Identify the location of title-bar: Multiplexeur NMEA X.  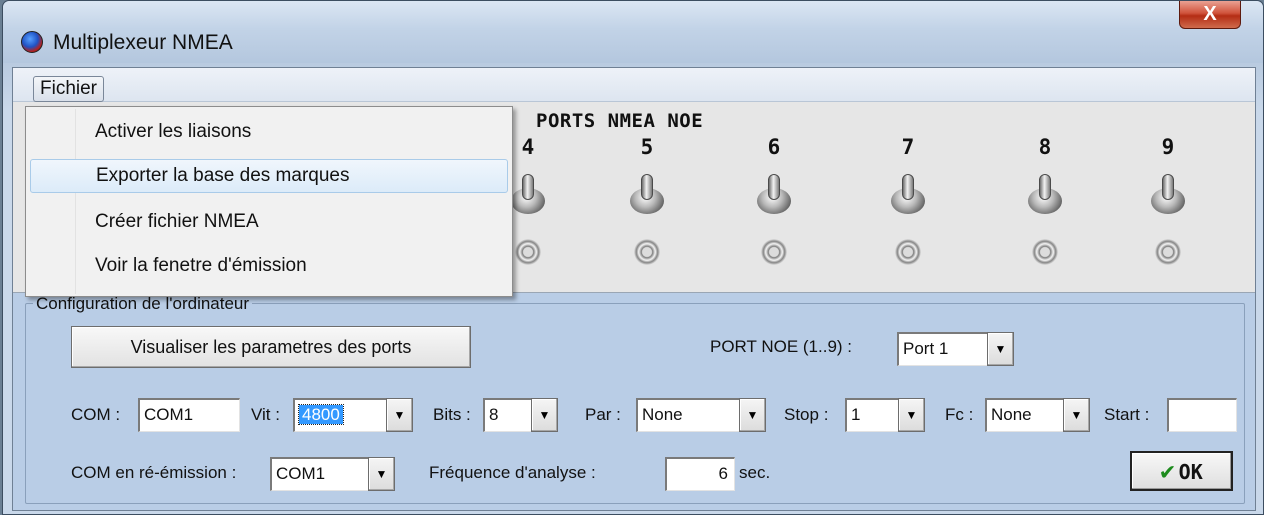
(633, 32).